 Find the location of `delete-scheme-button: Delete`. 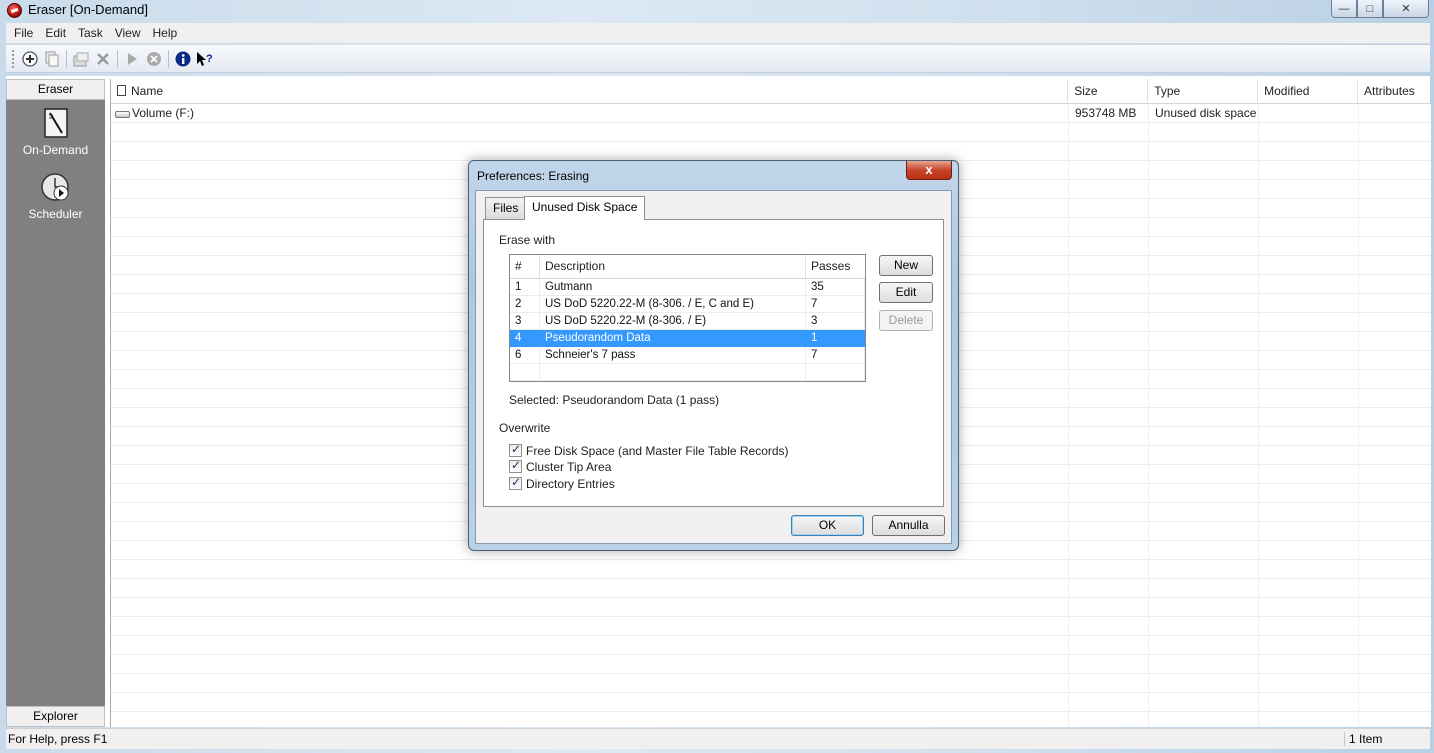

delete-scheme-button: Delete is located at coordinates (906, 320).